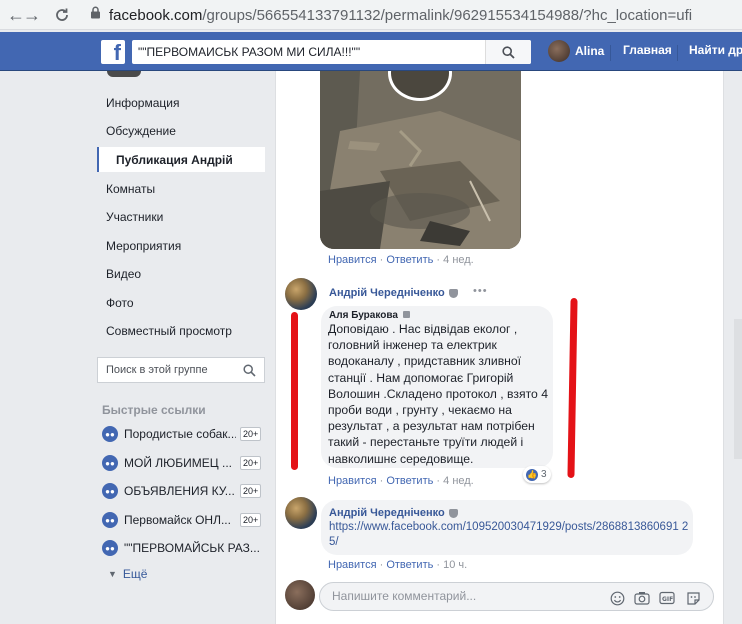 This screenshot has width=742, height=624. Describe the element at coordinates (693, 598) in the screenshot. I see `sticker-icon` at that location.